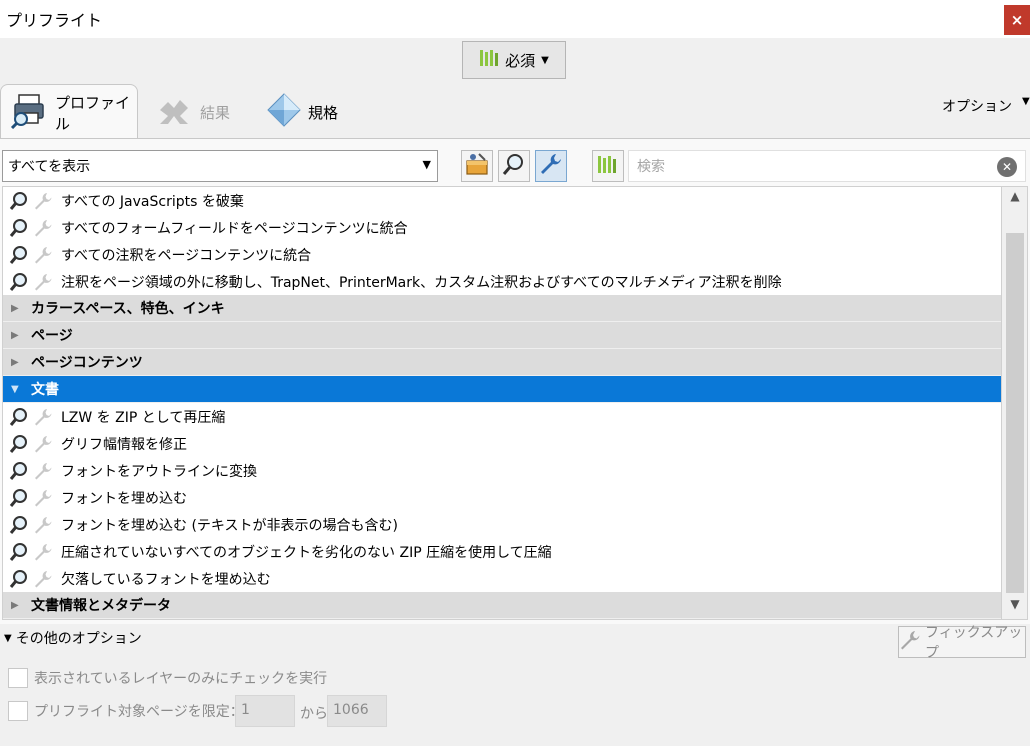 The width and height of the screenshot is (1030, 746). What do you see at coordinates (651, 167) in the screenshot?
I see `search-placeholder: 検索` at bounding box center [651, 167].